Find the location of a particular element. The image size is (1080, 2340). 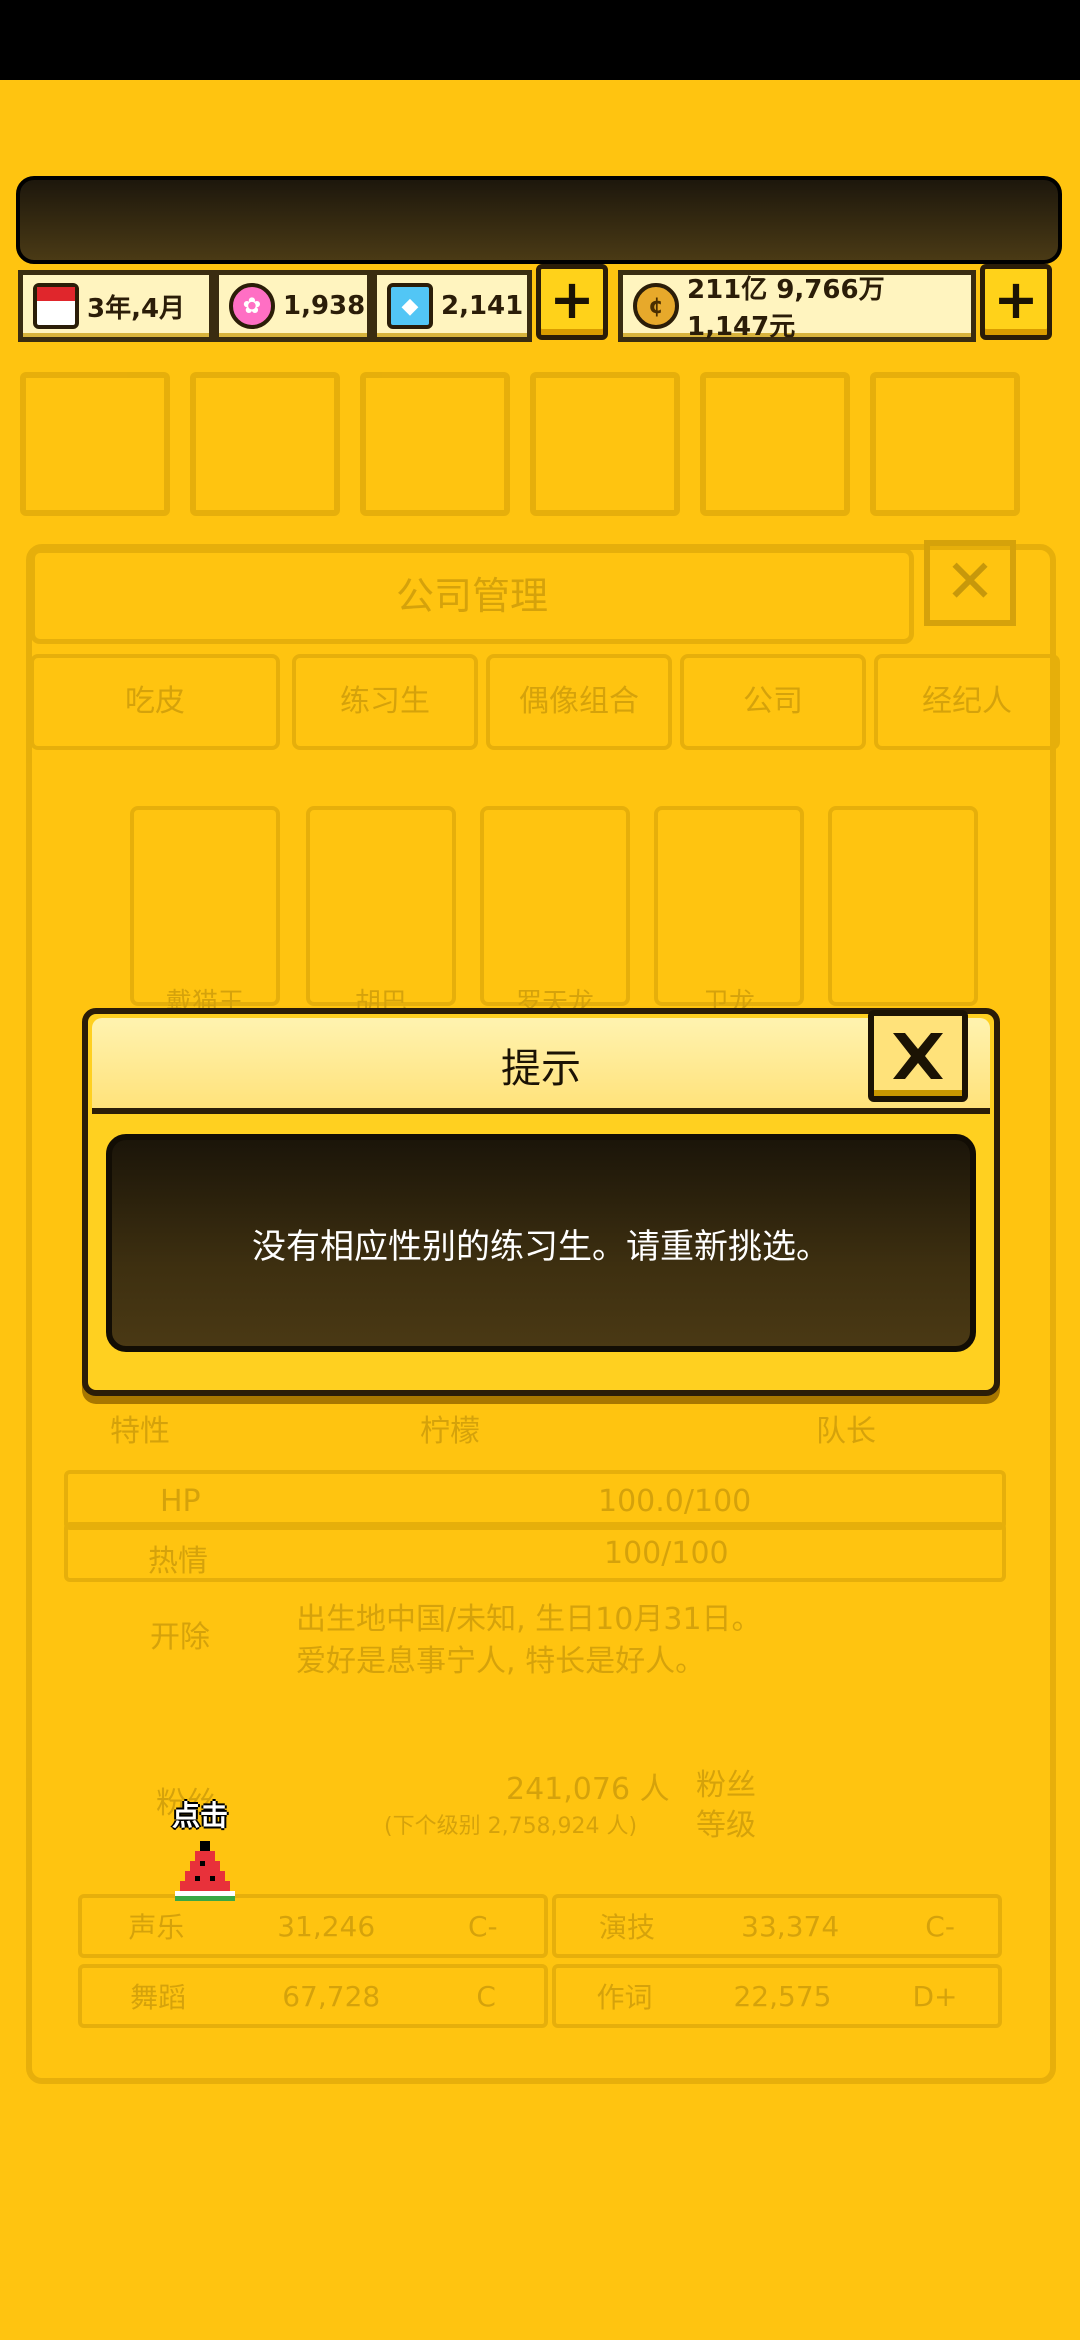

stat-value: 67,728 is located at coordinates (331, 1996).